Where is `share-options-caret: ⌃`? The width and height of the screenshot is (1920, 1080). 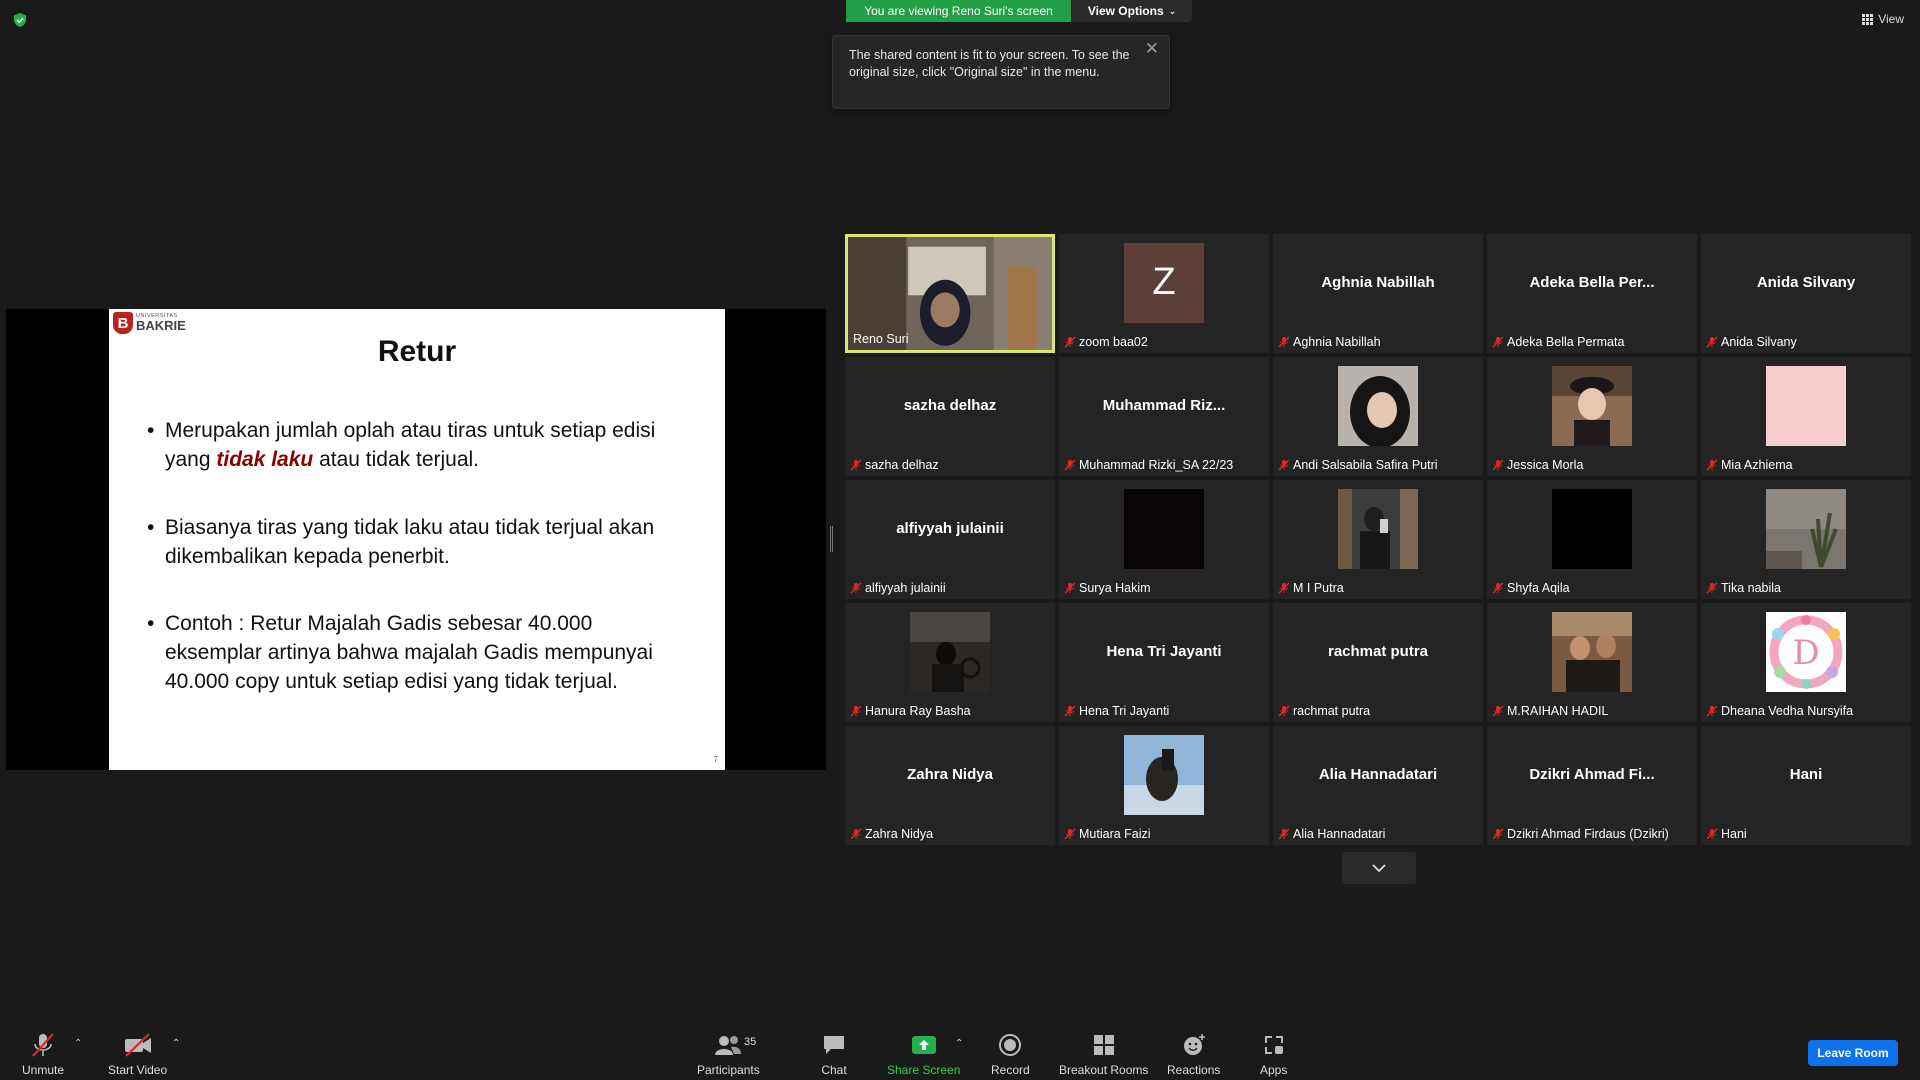 share-options-caret: ⌃ is located at coordinates (959, 1043).